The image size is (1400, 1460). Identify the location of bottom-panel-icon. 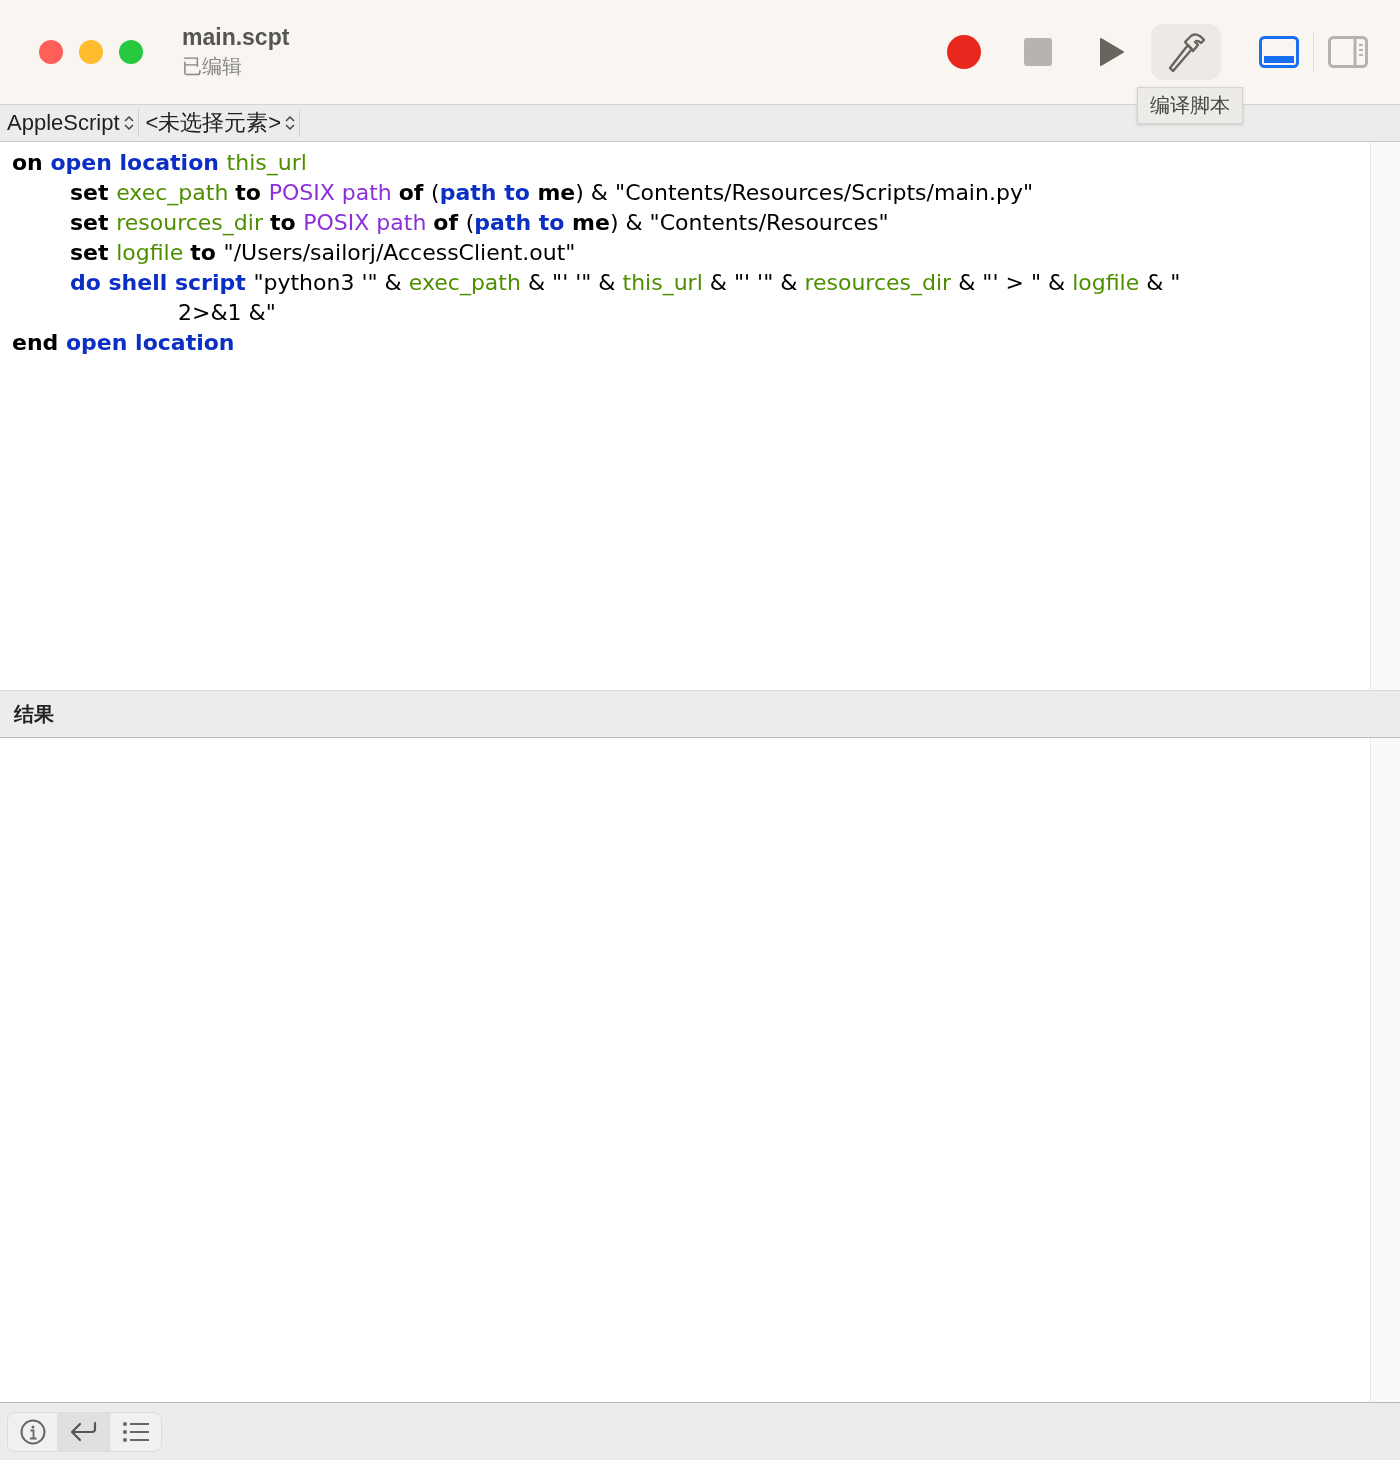
(1279, 52).